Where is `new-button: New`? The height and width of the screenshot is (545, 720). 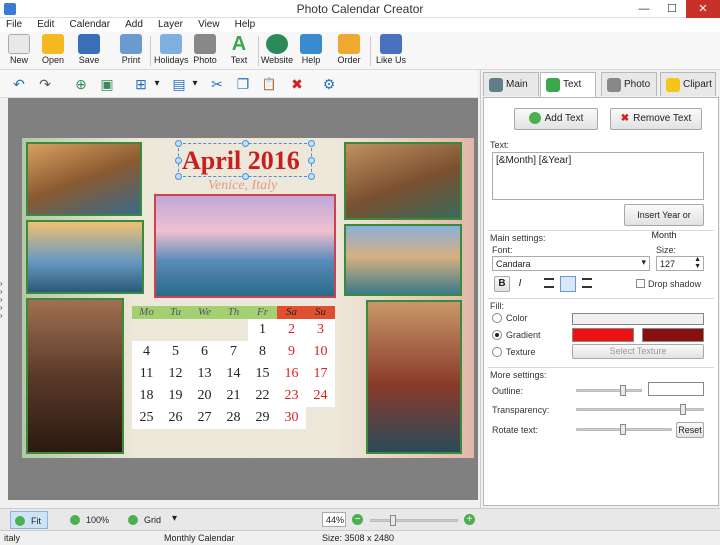 new-button: New is located at coordinates (19, 51).